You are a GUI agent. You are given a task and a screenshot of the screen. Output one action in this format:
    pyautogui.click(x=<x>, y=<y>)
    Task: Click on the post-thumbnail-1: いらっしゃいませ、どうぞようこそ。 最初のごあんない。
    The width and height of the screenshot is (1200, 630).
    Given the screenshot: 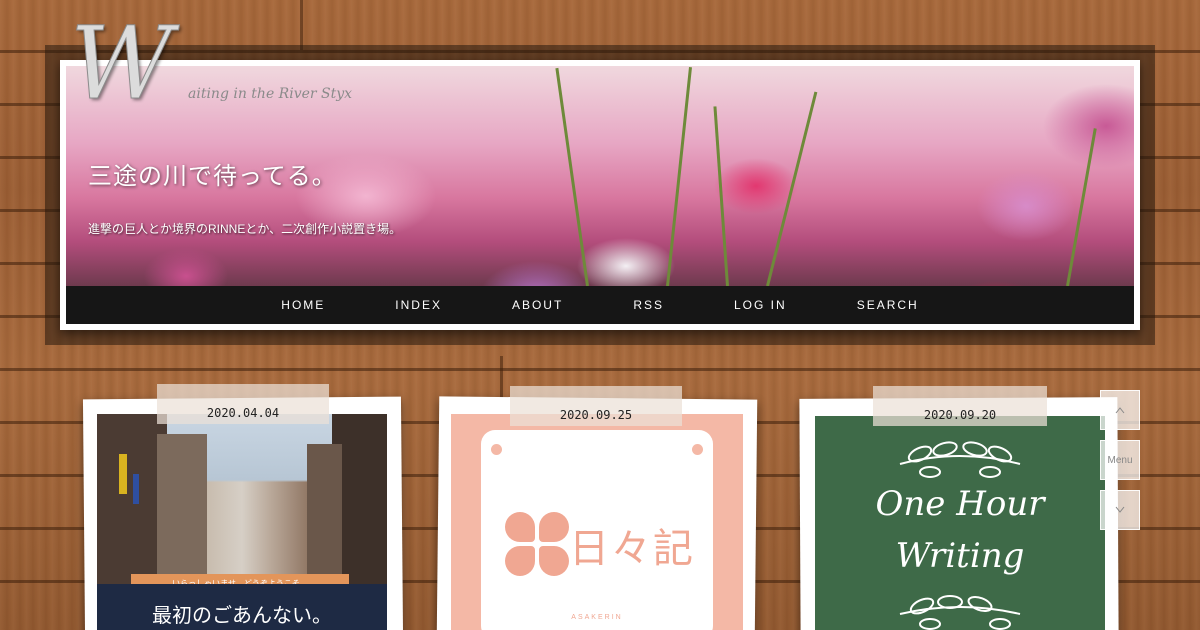 What is the action you would take?
    pyautogui.click(x=242, y=522)
    